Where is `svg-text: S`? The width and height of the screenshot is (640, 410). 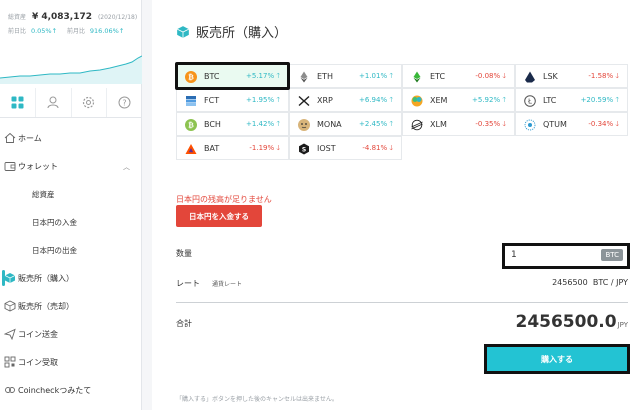
svg-text: S is located at coordinates (304, 149).